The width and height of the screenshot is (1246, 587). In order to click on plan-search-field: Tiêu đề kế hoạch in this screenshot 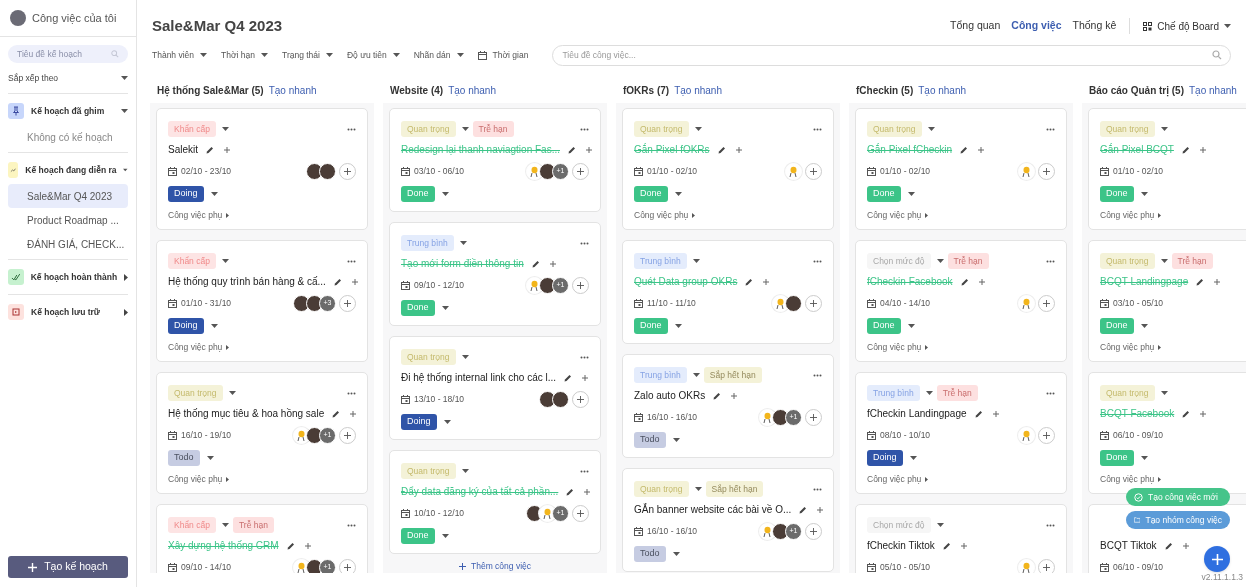, I will do `click(68, 54)`.